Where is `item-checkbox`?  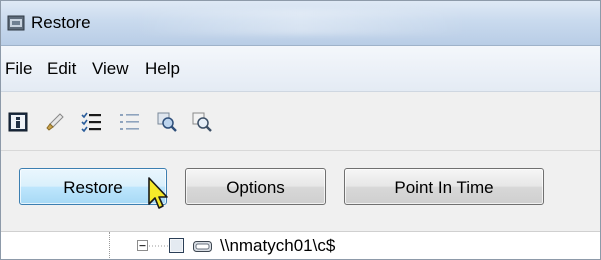 item-checkbox is located at coordinates (176, 245).